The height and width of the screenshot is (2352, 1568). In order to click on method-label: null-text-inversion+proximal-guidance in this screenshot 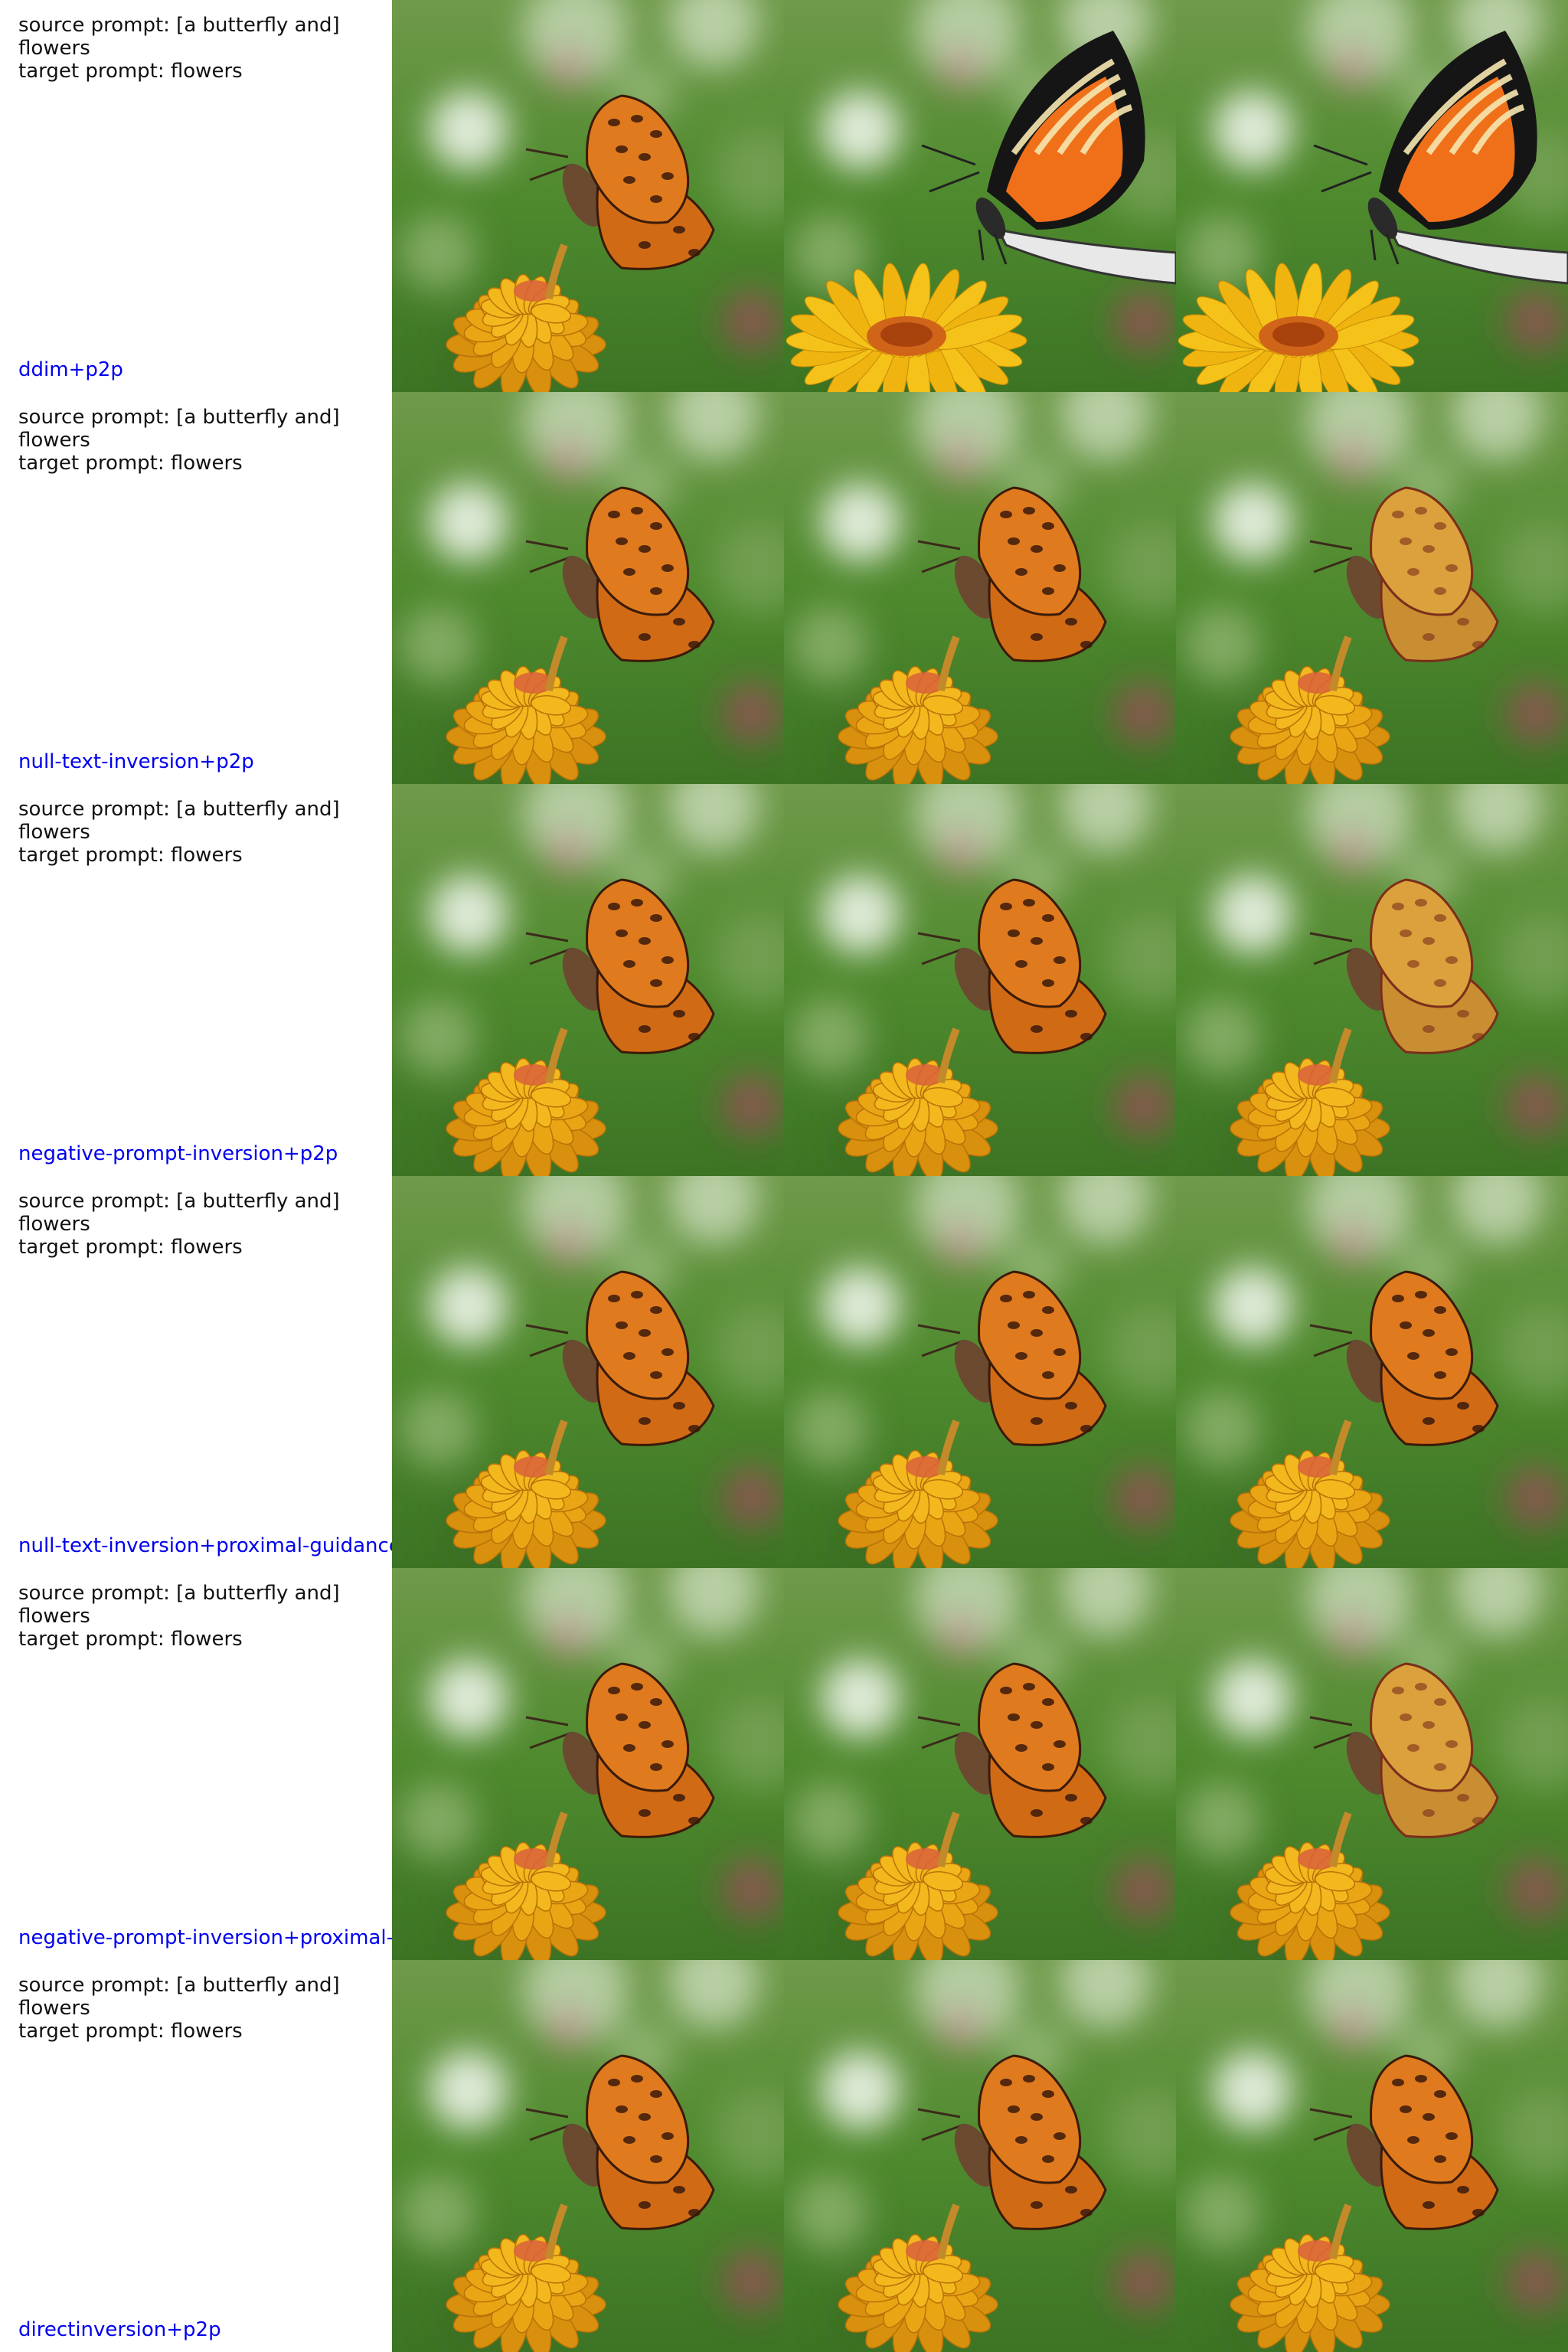, I will do `click(205, 1545)`.